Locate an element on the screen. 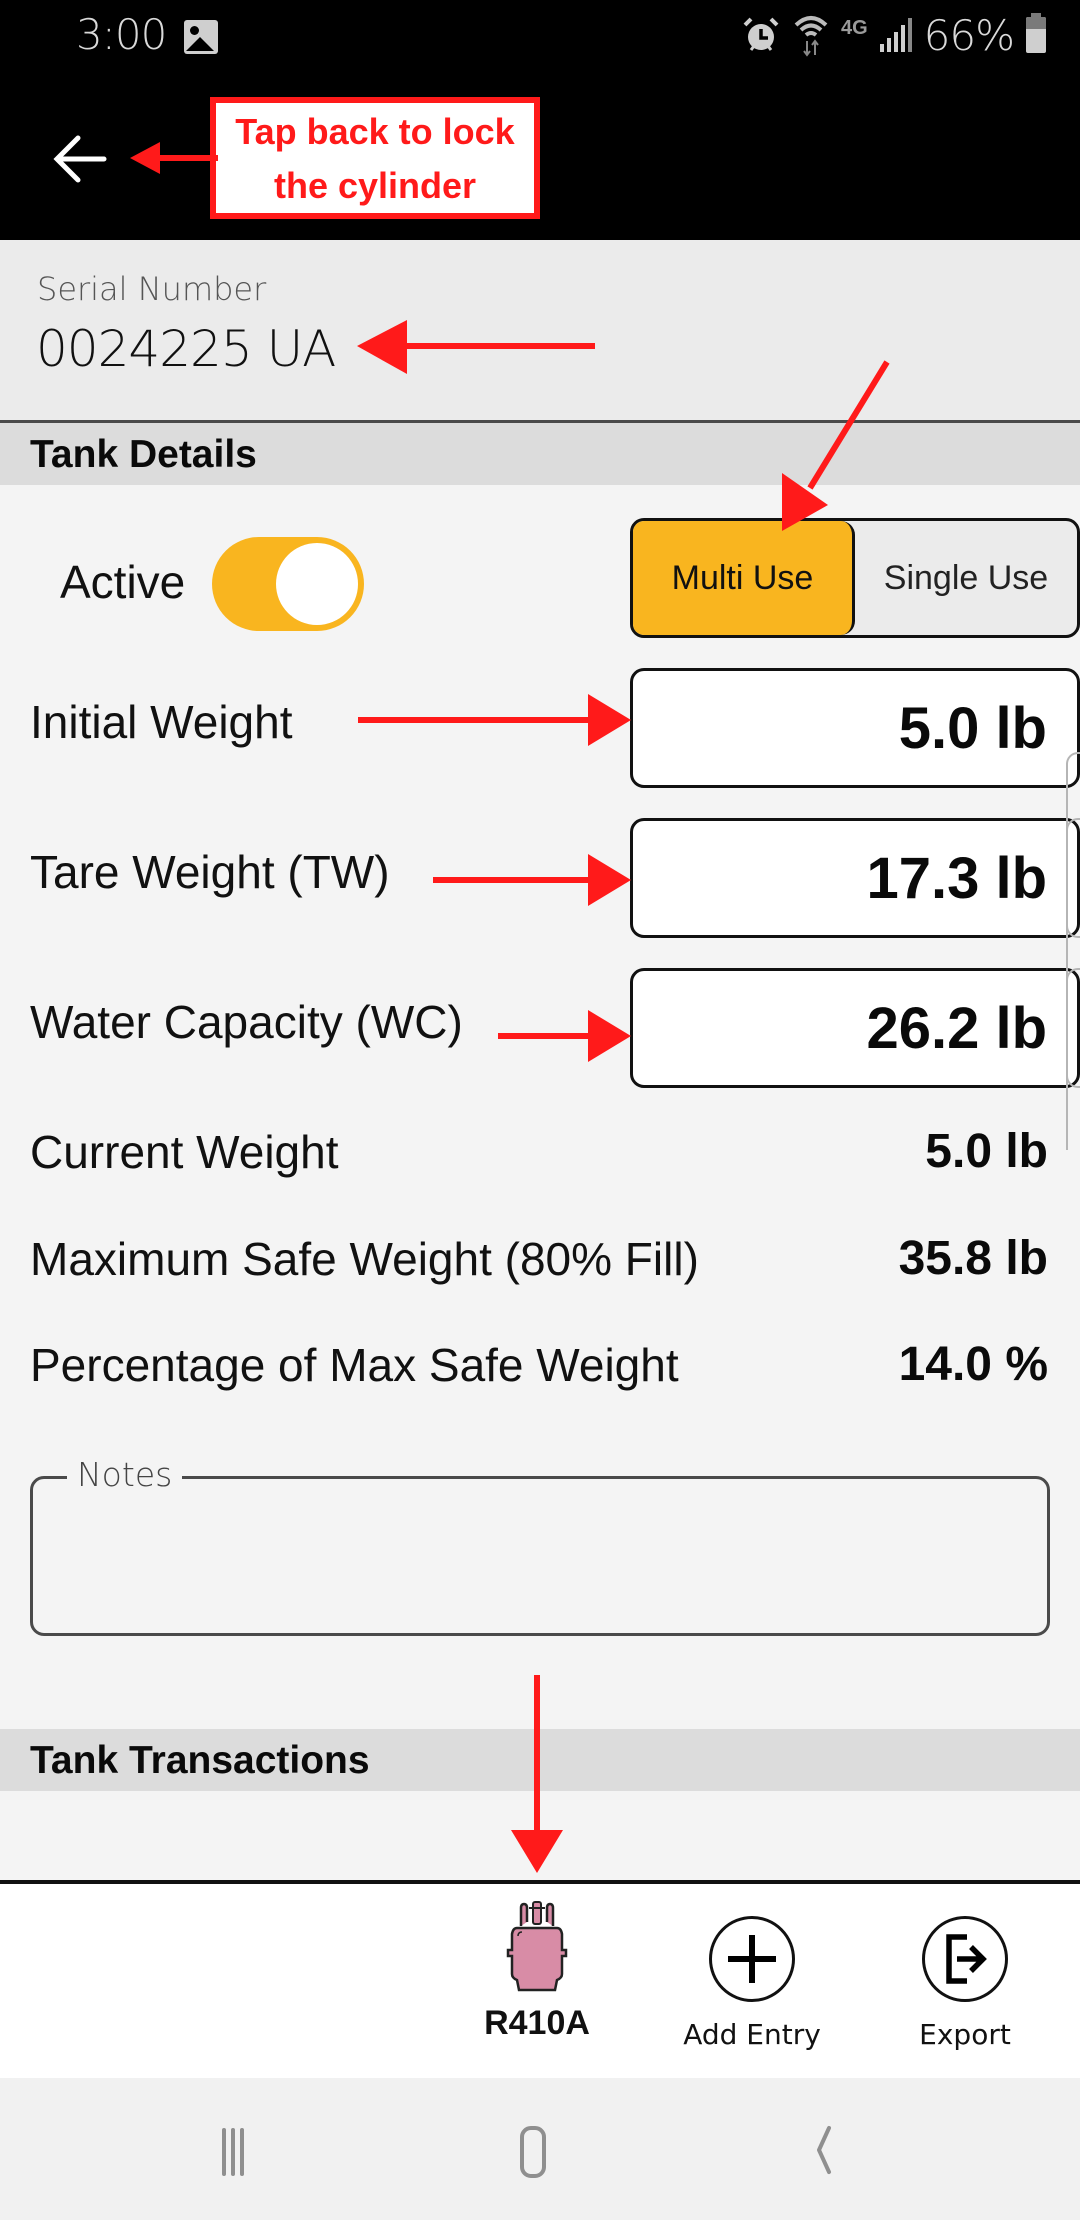  recent-apps-button is located at coordinates (242, 2153).